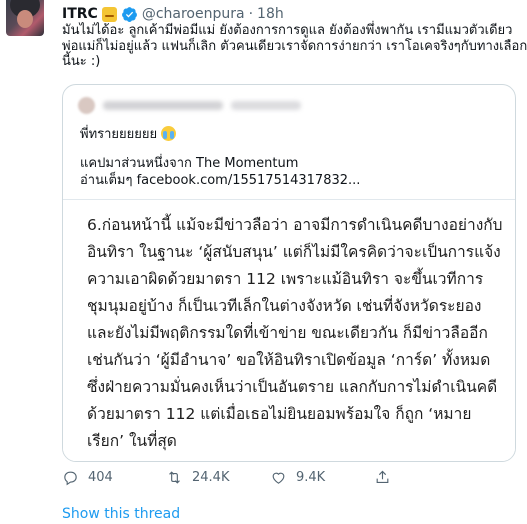 The height and width of the screenshot is (524, 527). What do you see at coordinates (100, 477) in the screenshot?
I see `reply-count: 404` at bounding box center [100, 477].